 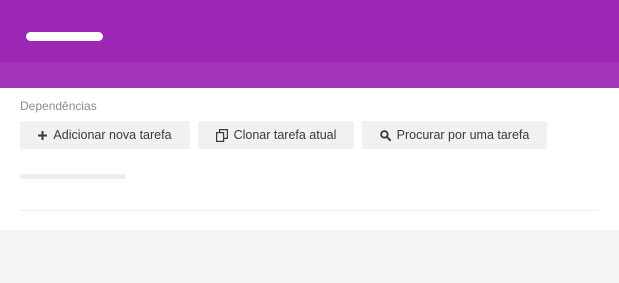 I want to click on loading-placeholder, so click(x=73, y=176).